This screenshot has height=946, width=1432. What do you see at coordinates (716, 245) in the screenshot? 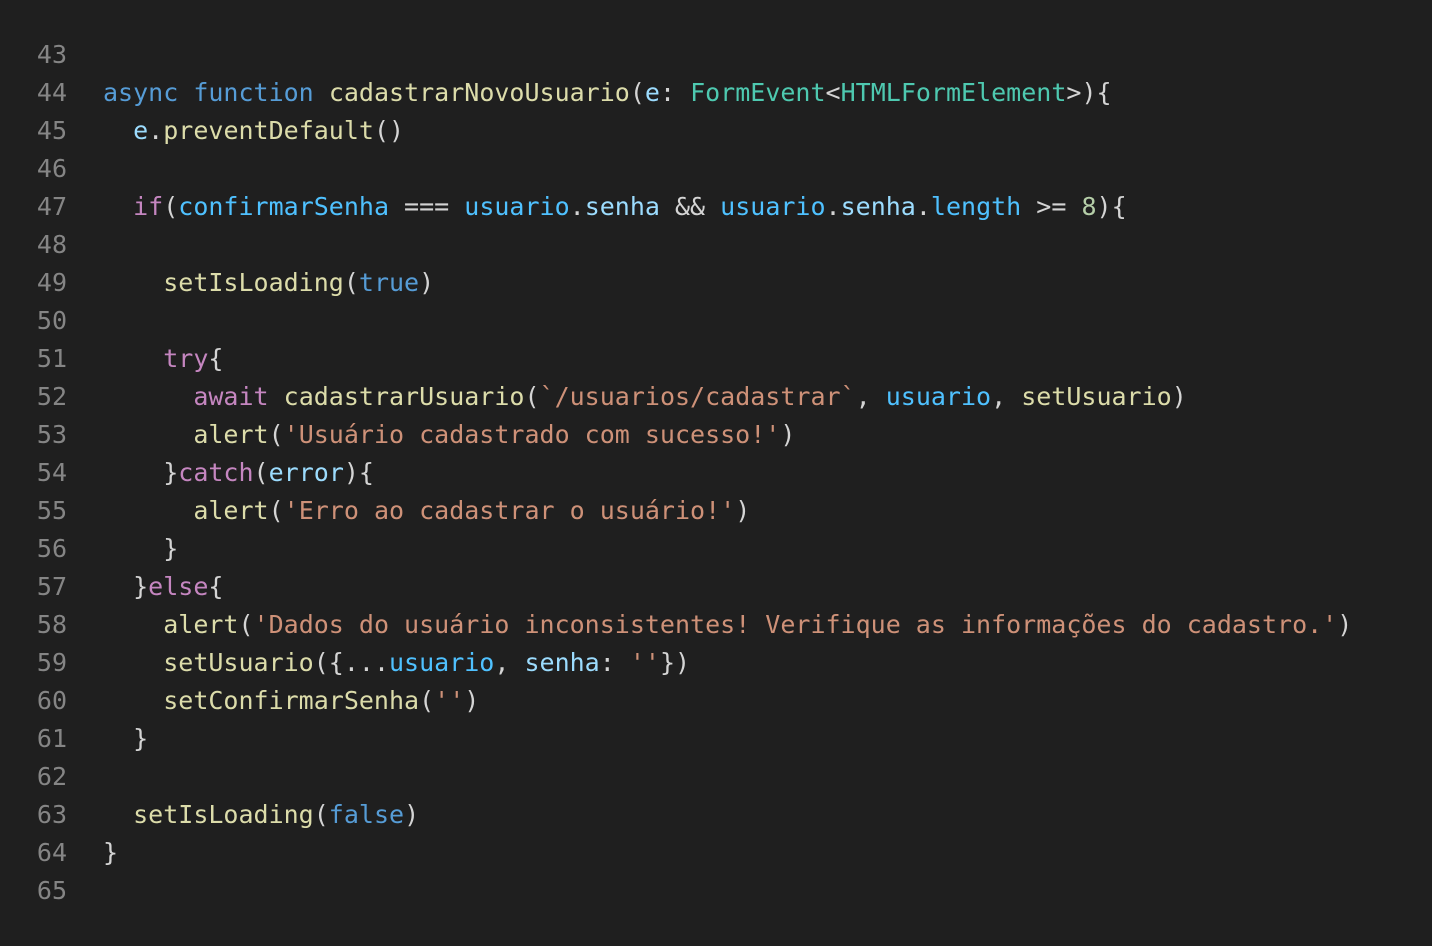
I see `code-line: 48` at bounding box center [716, 245].